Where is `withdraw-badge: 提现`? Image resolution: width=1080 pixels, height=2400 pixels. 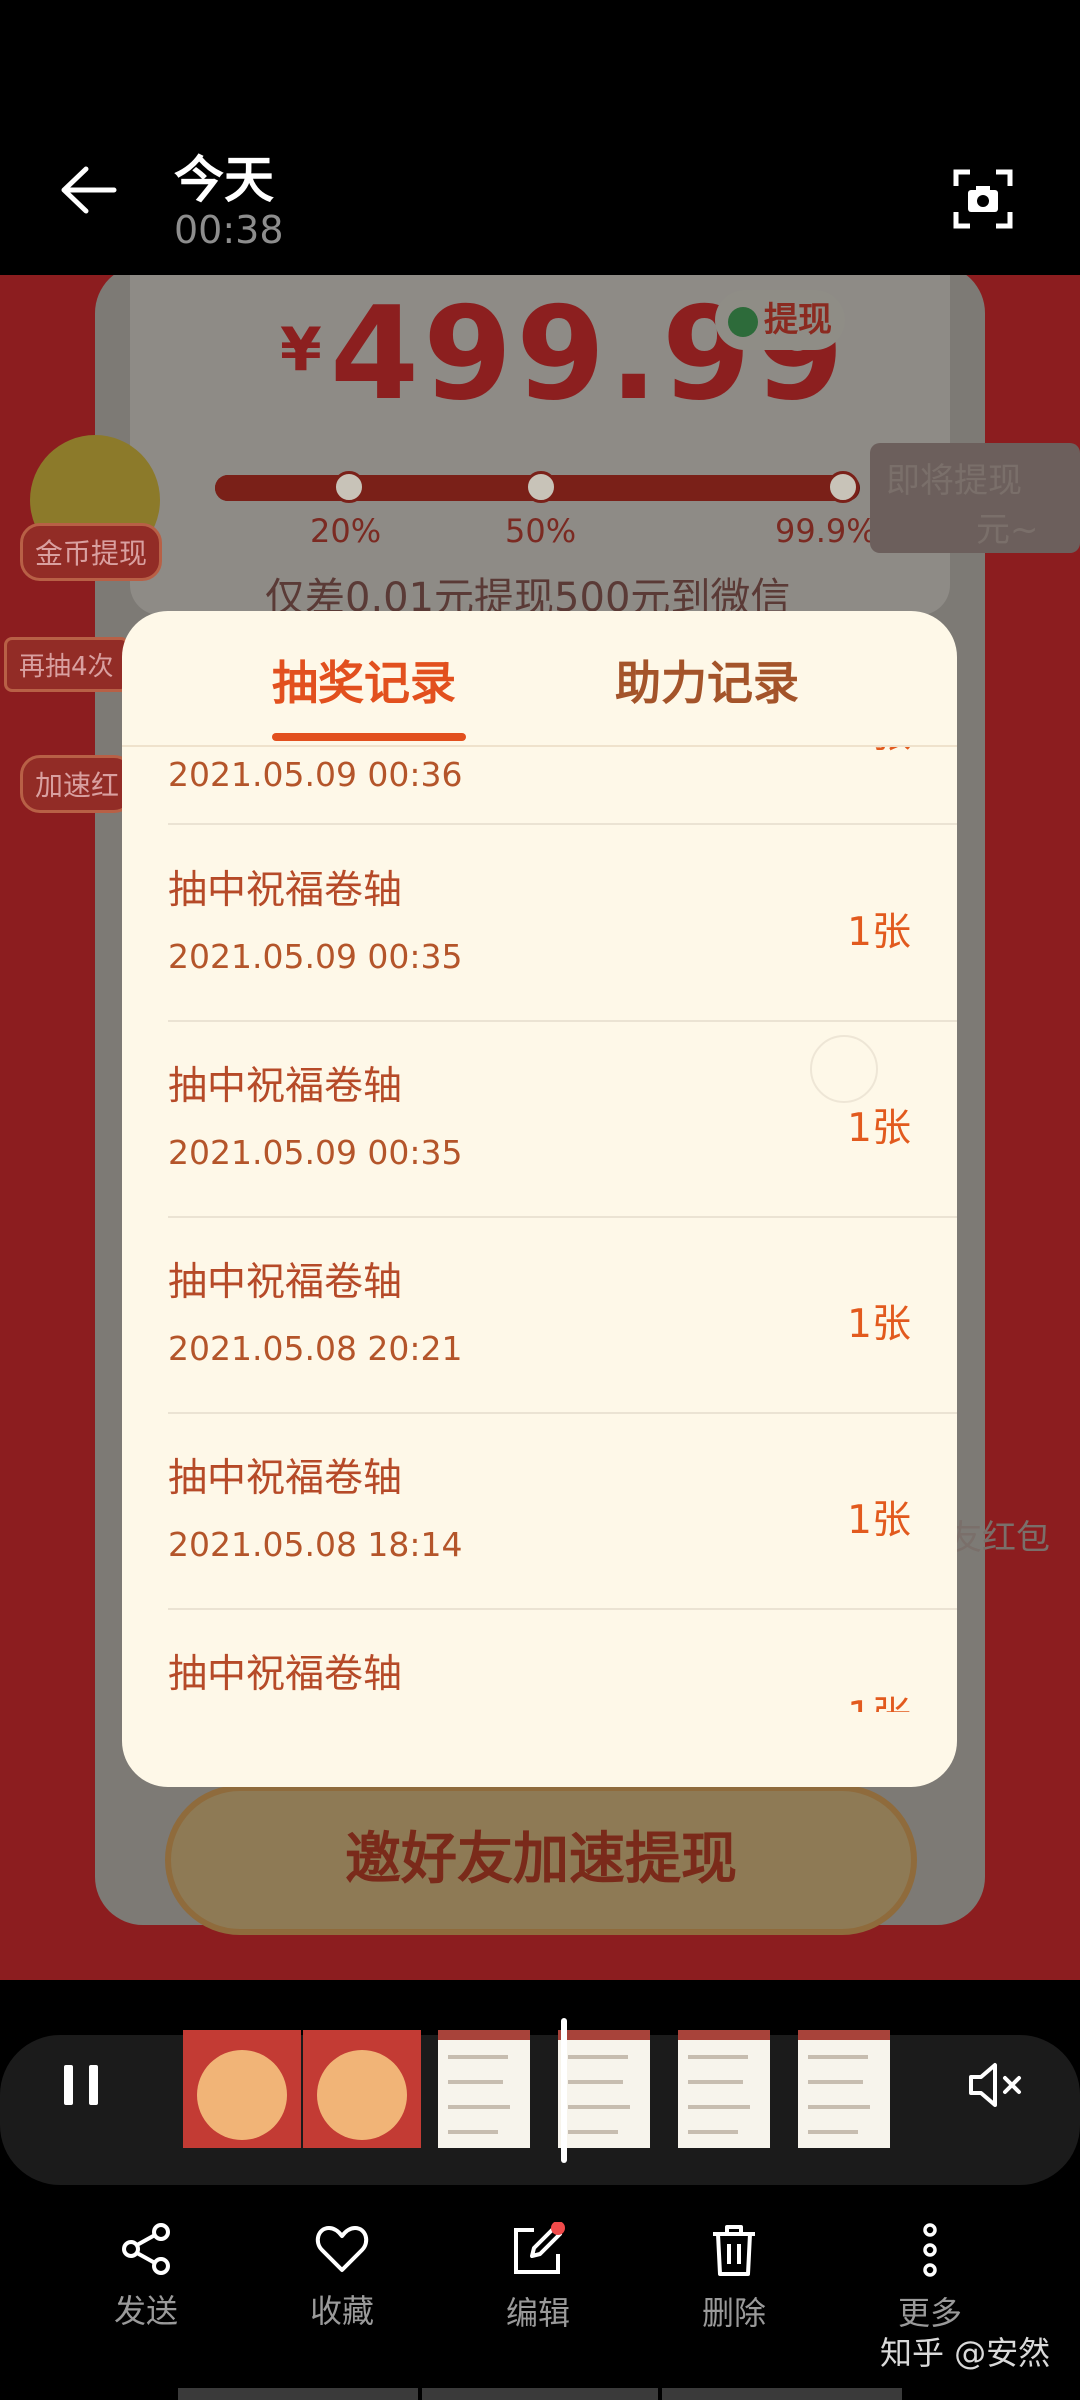 withdraw-badge: 提现 is located at coordinates (780, 320).